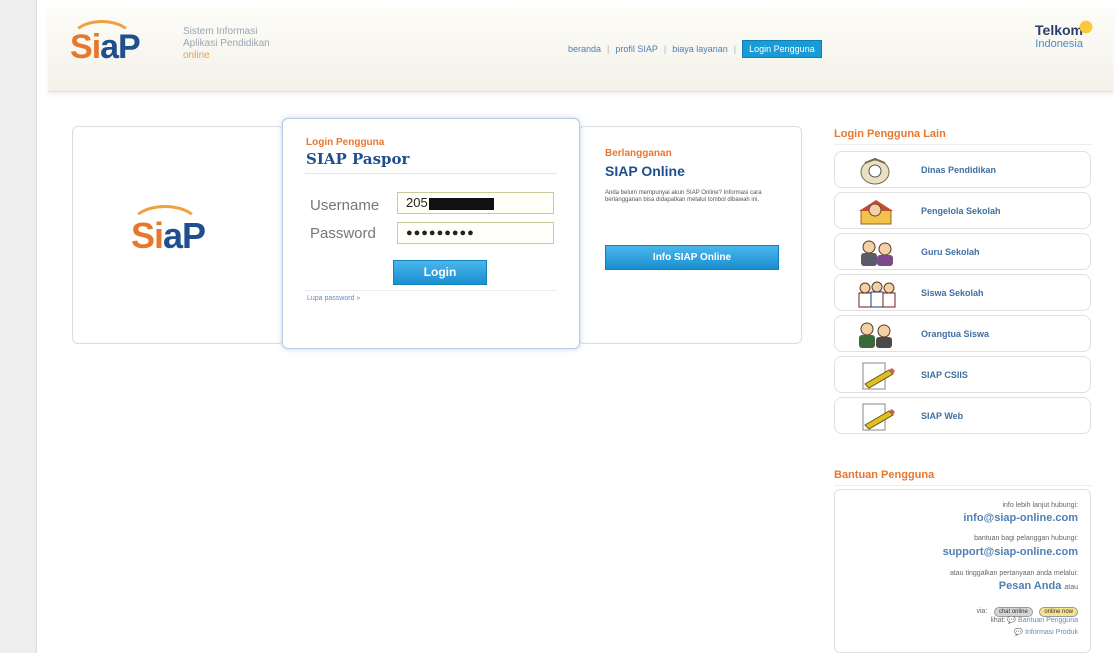 This screenshot has width=1119, height=653. What do you see at coordinates (358, 159) in the screenshot?
I see `login-title: SIAP Paspor` at bounding box center [358, 159].